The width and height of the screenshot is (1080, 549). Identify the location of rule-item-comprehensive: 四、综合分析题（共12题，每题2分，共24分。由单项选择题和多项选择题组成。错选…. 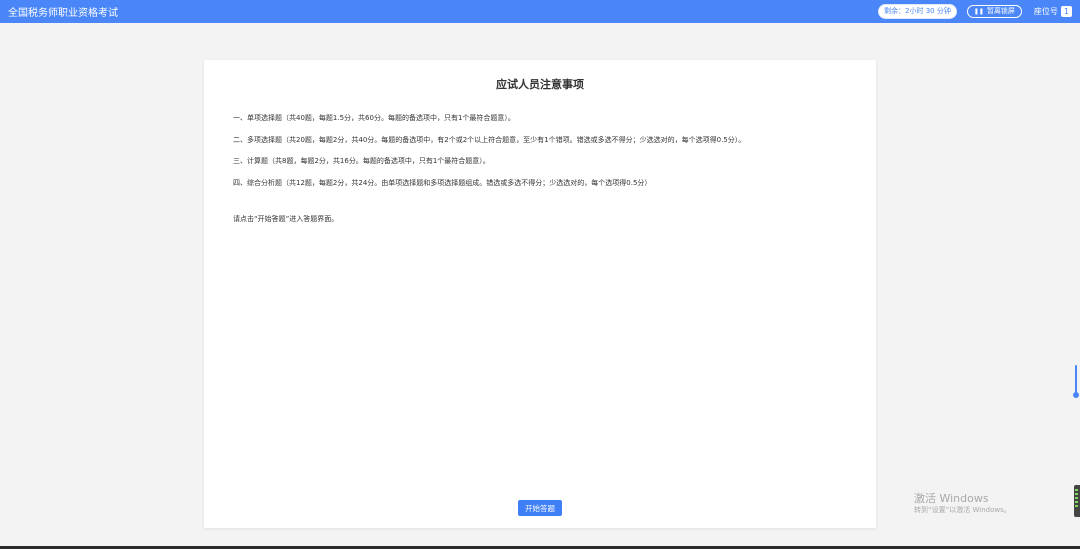
(442, 182).